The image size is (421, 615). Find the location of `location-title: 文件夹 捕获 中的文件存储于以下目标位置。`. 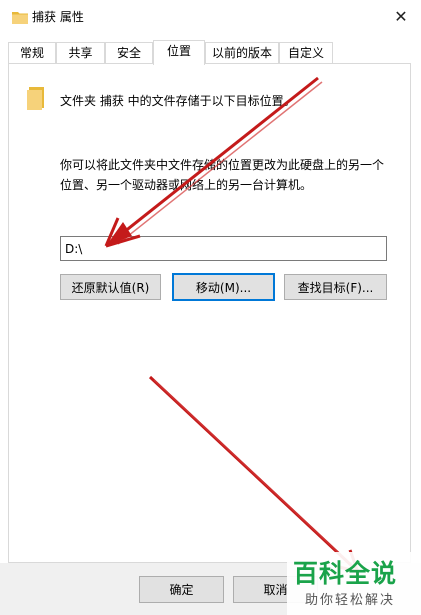

location-title: 文件夹 捕获 中的文件存储于以下目标位置。 is located at coordinates (178, 101).